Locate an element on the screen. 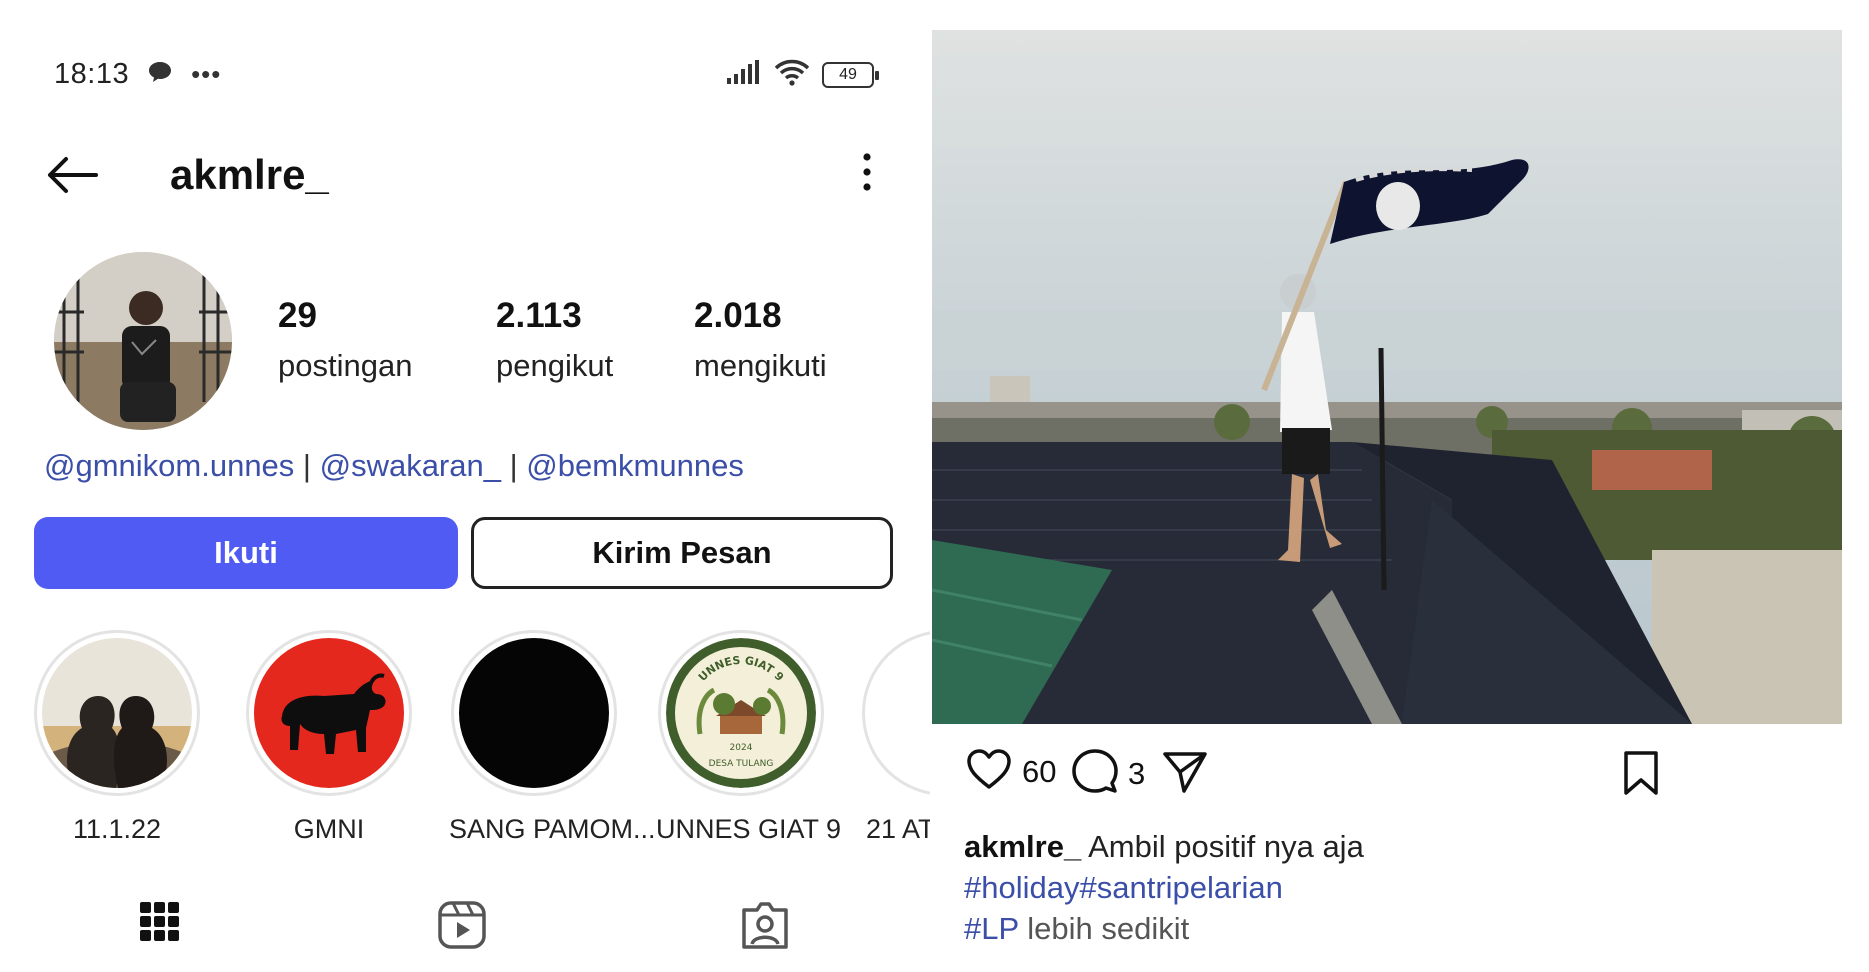  grid-icon is located at coordinates (160, 928).